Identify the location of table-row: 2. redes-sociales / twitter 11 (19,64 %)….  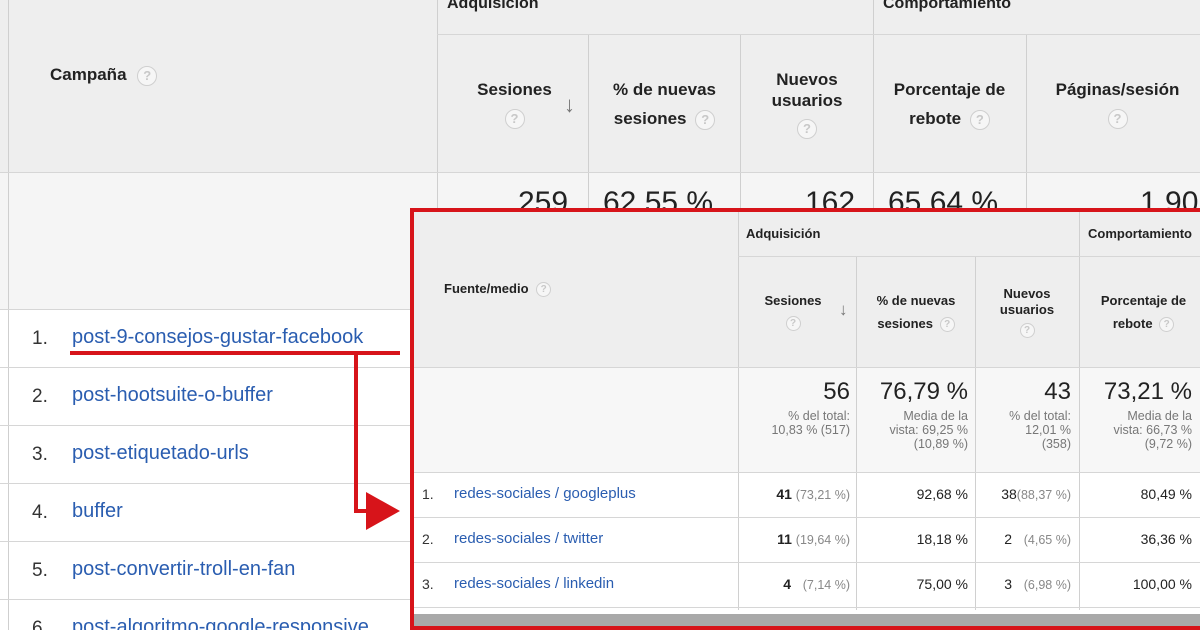
(807, 539).